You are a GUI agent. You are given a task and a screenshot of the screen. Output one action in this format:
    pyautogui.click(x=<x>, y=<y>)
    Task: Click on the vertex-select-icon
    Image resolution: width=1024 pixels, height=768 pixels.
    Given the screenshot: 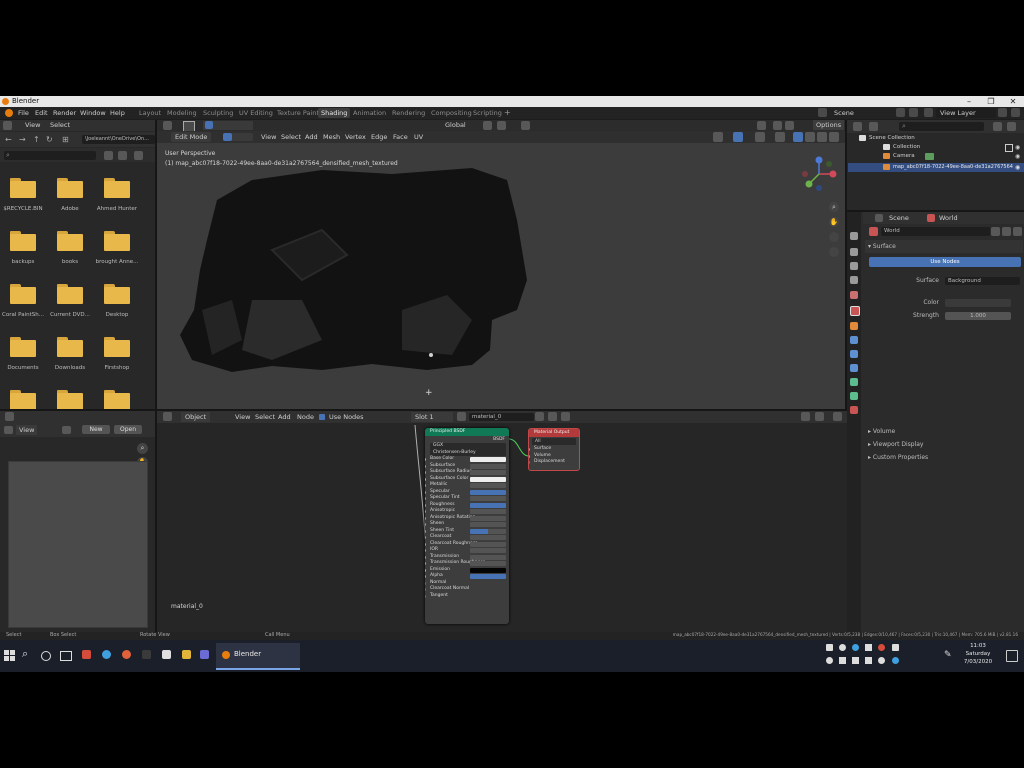 What is the action you would take?
    pyautogui.click(x=227, y=137)
    